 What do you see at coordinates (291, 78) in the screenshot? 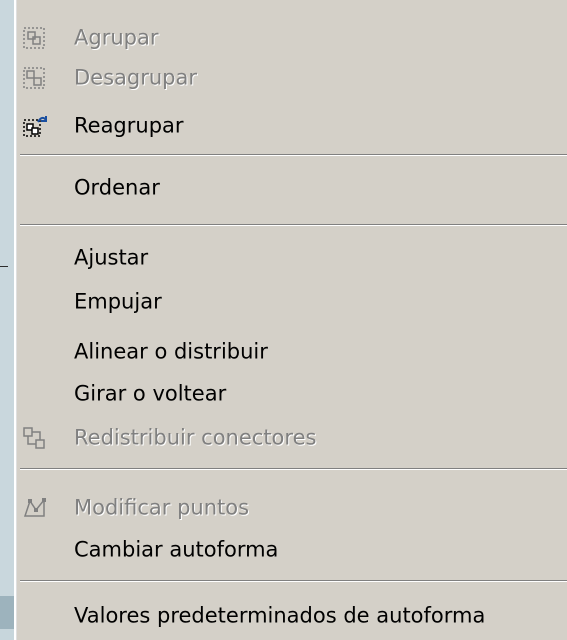
I see `menu-item-desagrupar: Desagrupar` at bounding box center [291, 78].